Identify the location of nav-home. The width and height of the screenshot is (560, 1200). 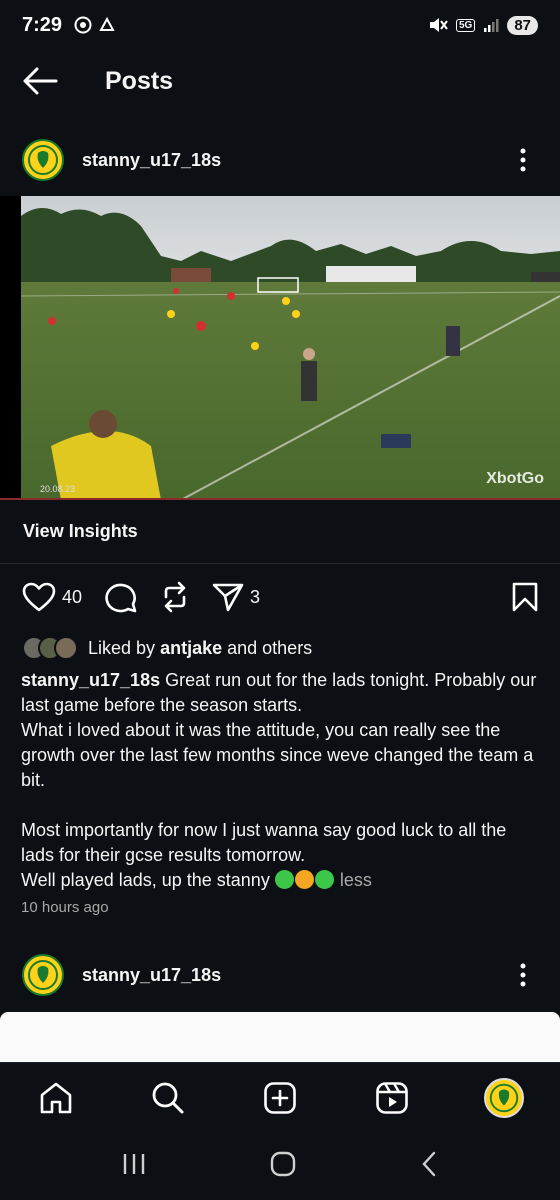
(56, 1098).